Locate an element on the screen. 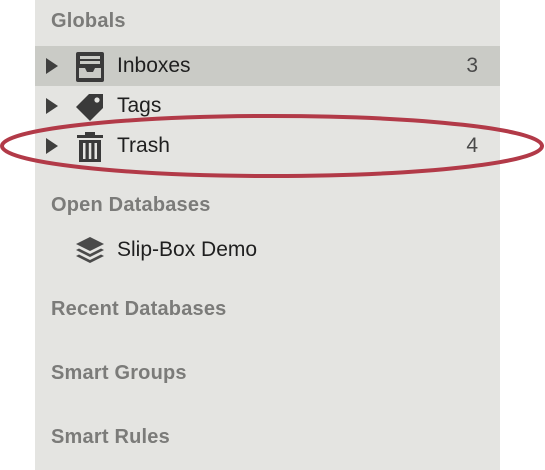  section-title-smart-rules: Smart Rules is located at coordinates (110, 437).